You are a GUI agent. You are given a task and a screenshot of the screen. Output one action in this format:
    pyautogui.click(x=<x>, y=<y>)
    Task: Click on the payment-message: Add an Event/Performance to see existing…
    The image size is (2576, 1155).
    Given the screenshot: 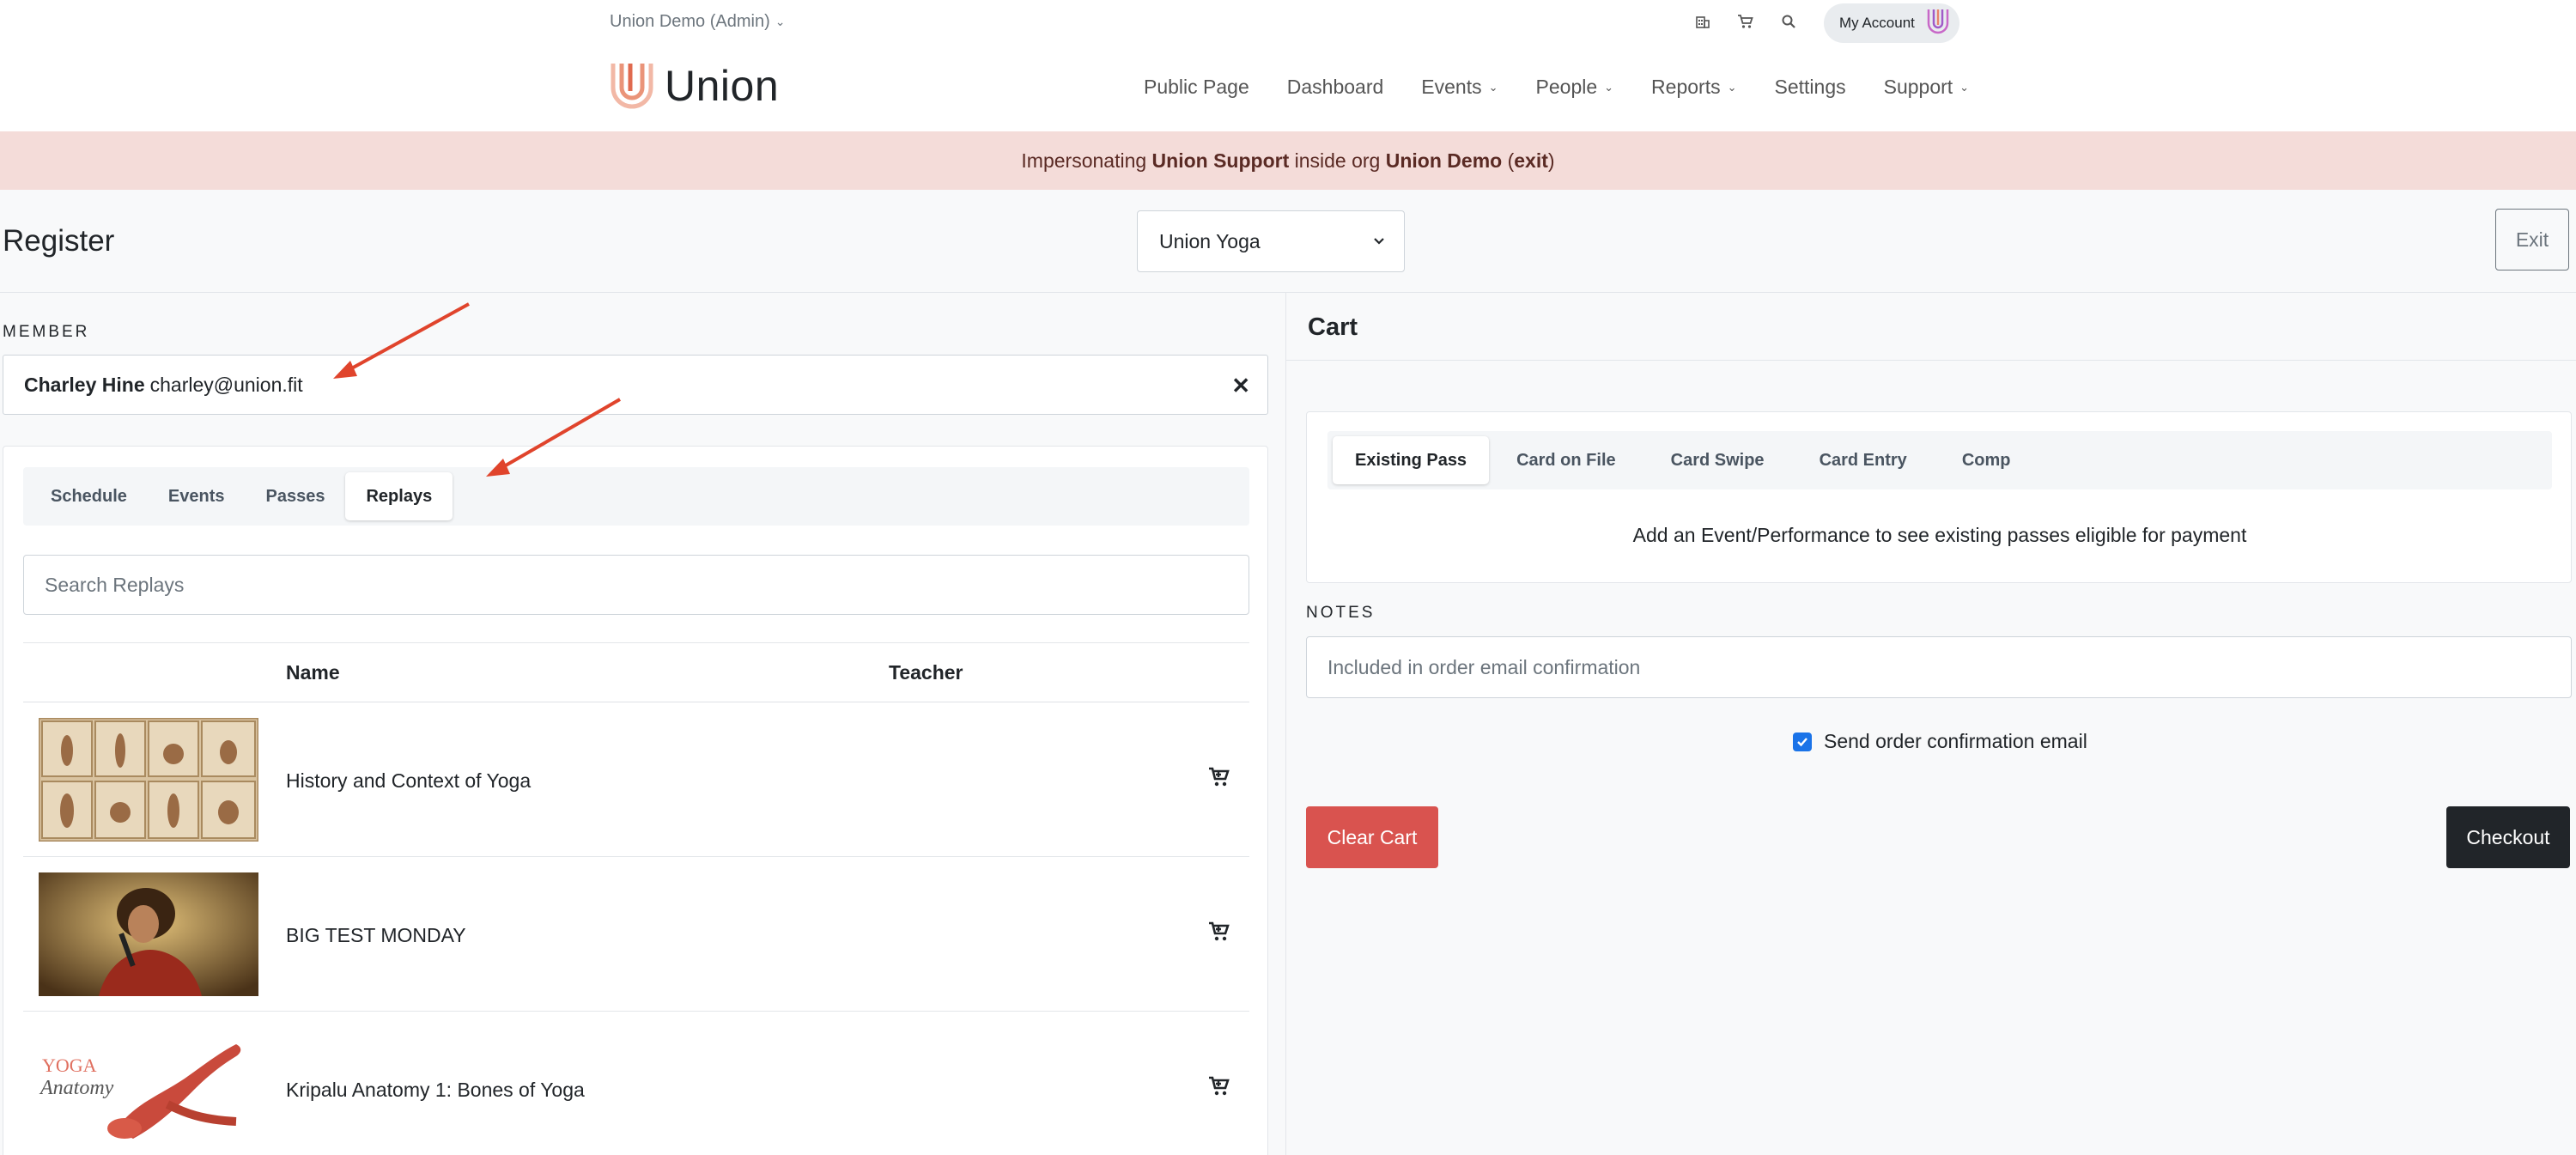 What is the action you would take?
    pyautogui.click(x=1939, y=535)
    